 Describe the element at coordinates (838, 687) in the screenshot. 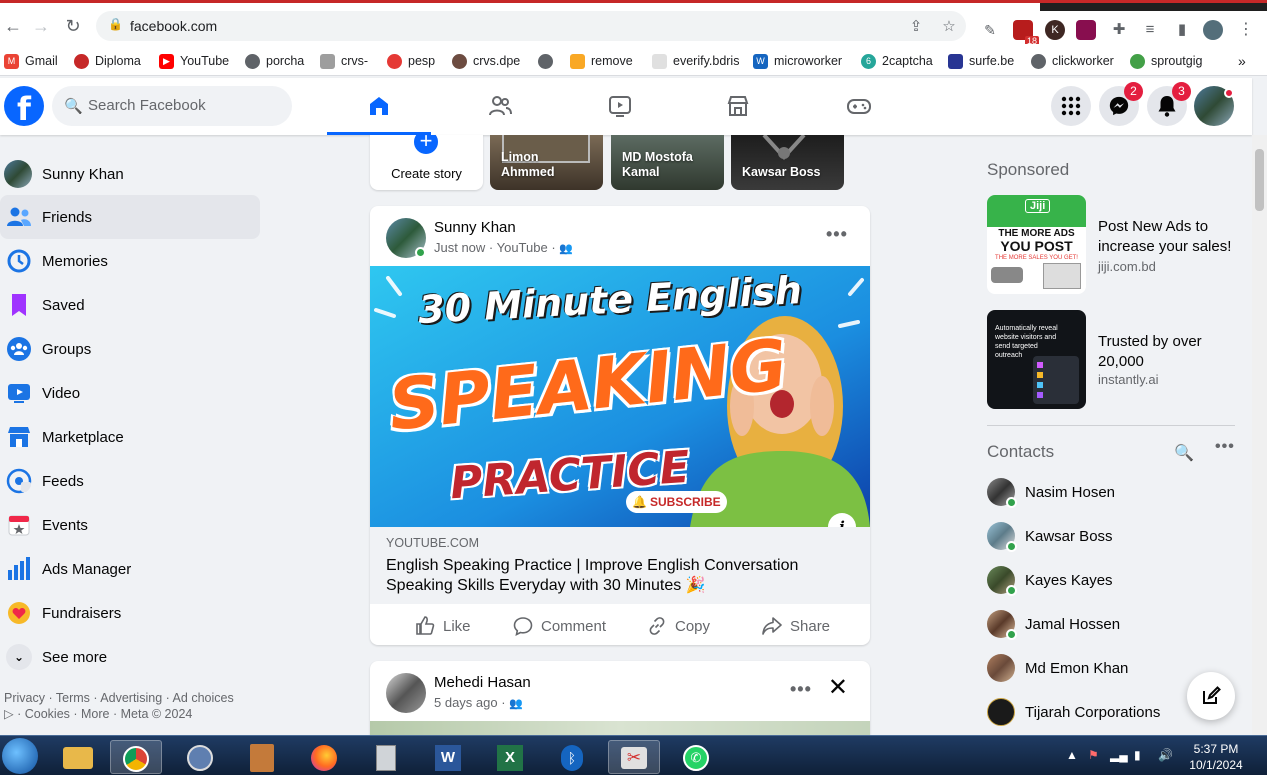

I see `close-icon: ✕` at that location.